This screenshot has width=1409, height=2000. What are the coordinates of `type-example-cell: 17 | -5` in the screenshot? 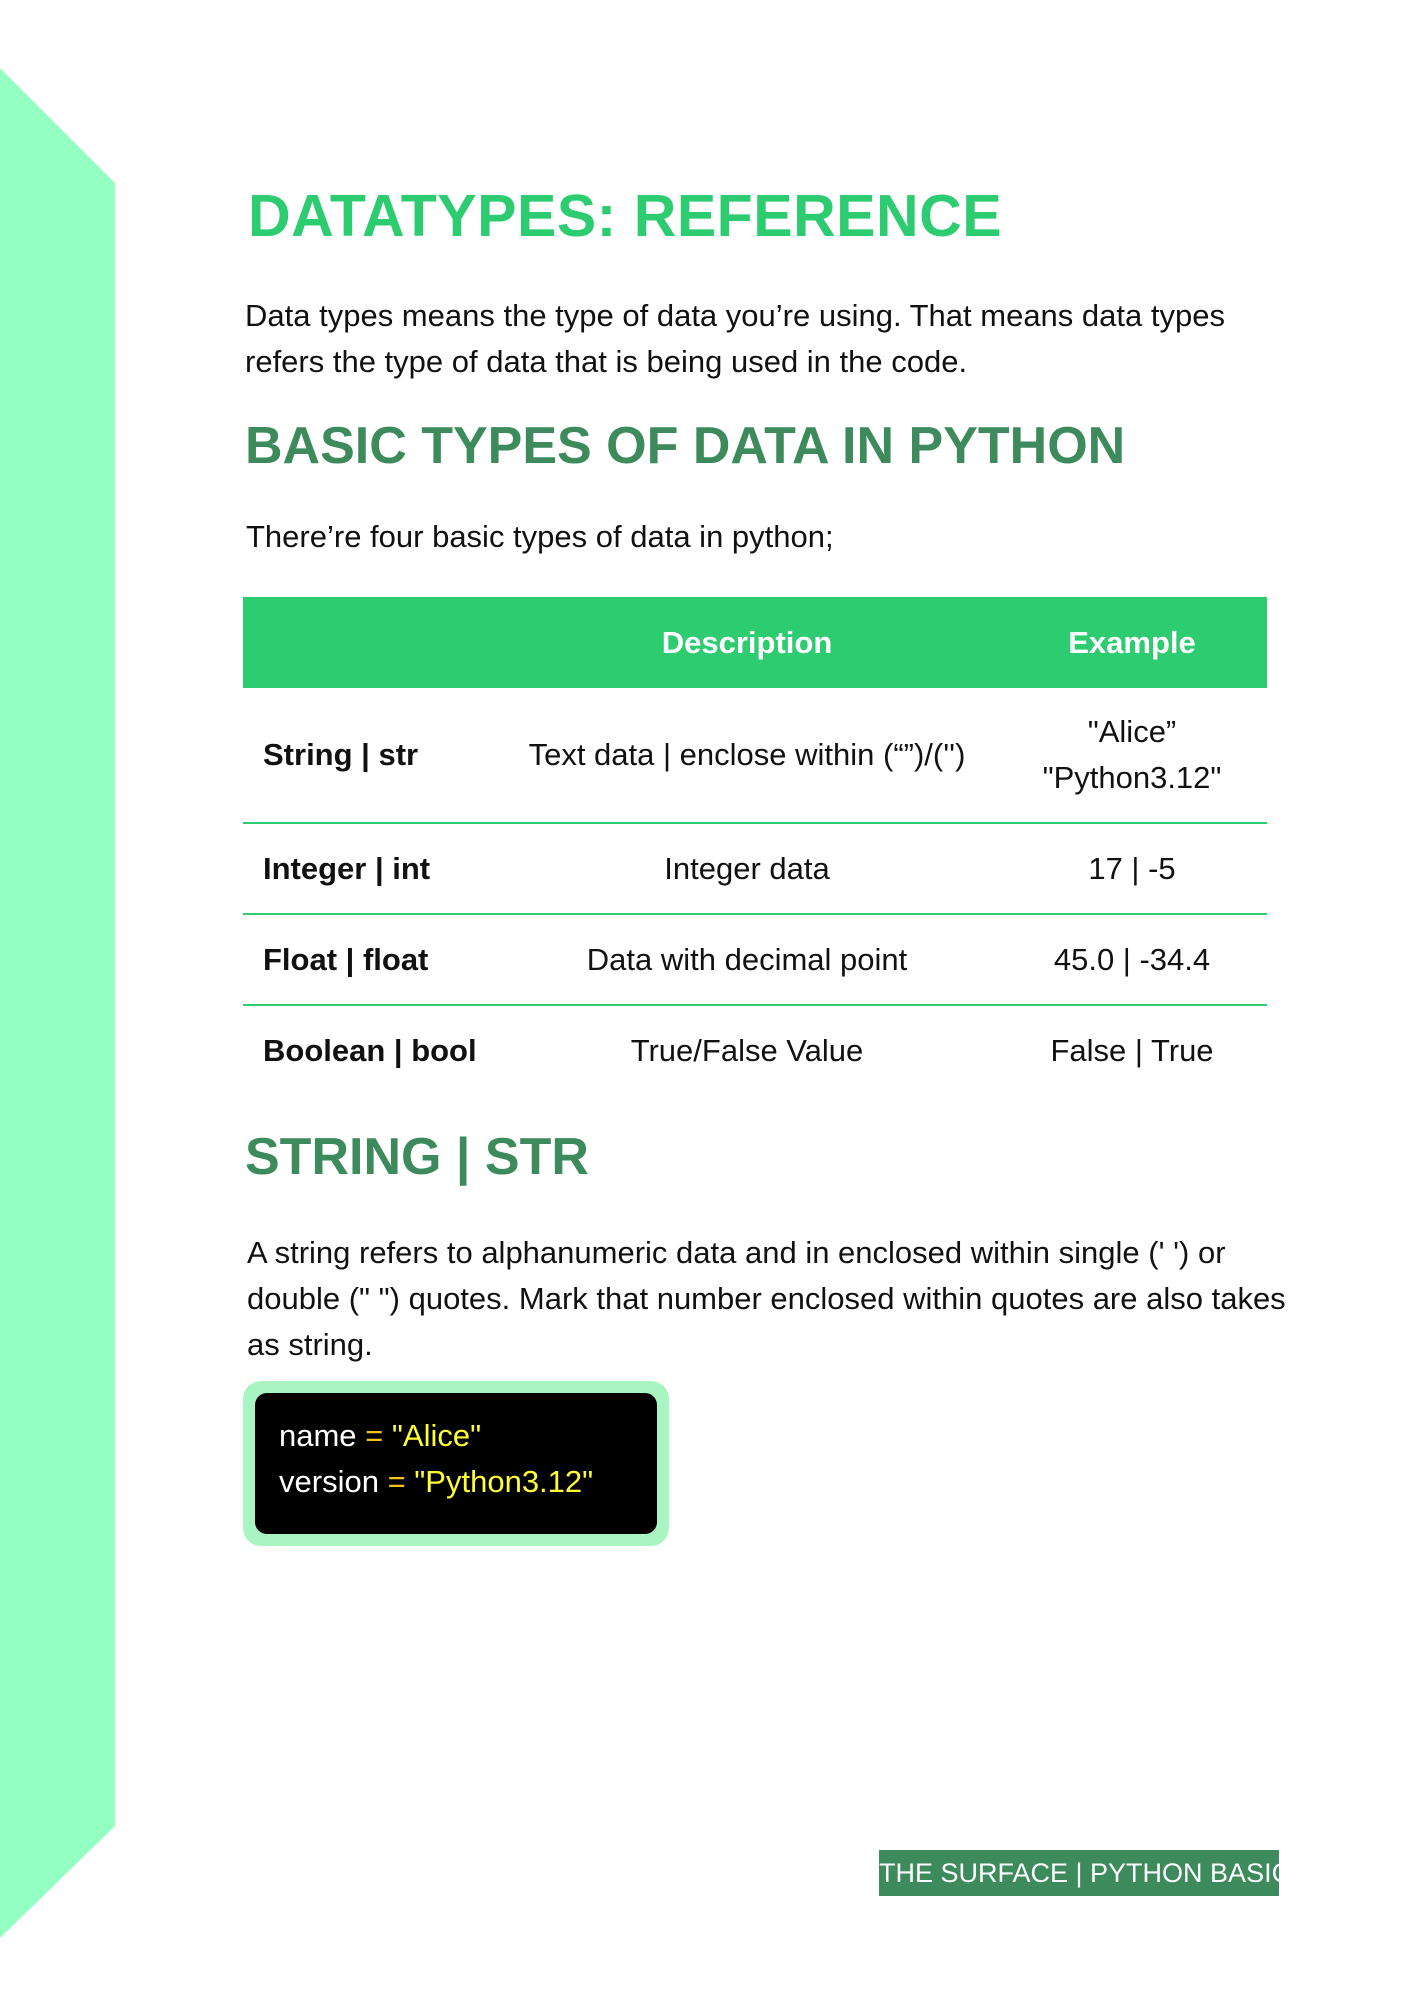 It's located at (1132, 869).